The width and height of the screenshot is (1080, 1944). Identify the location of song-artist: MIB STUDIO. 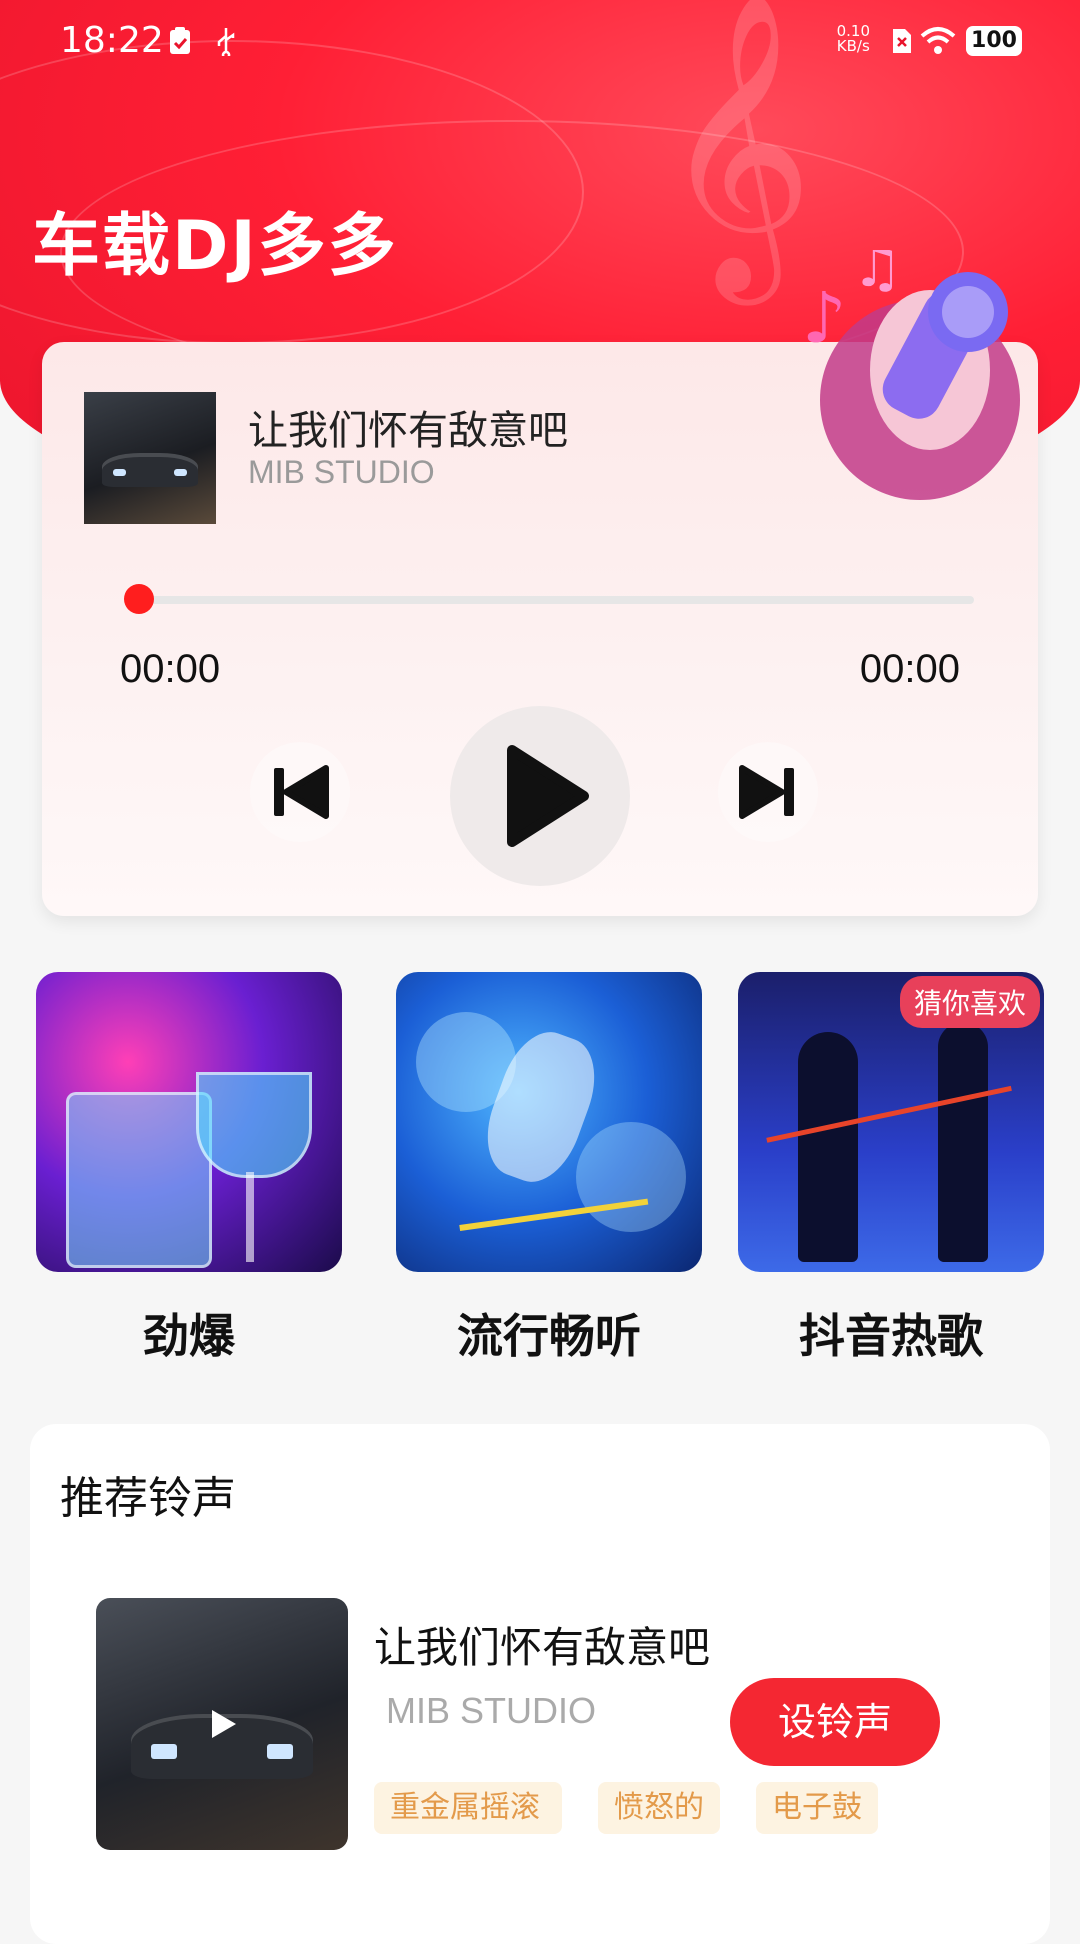
(341, 472).